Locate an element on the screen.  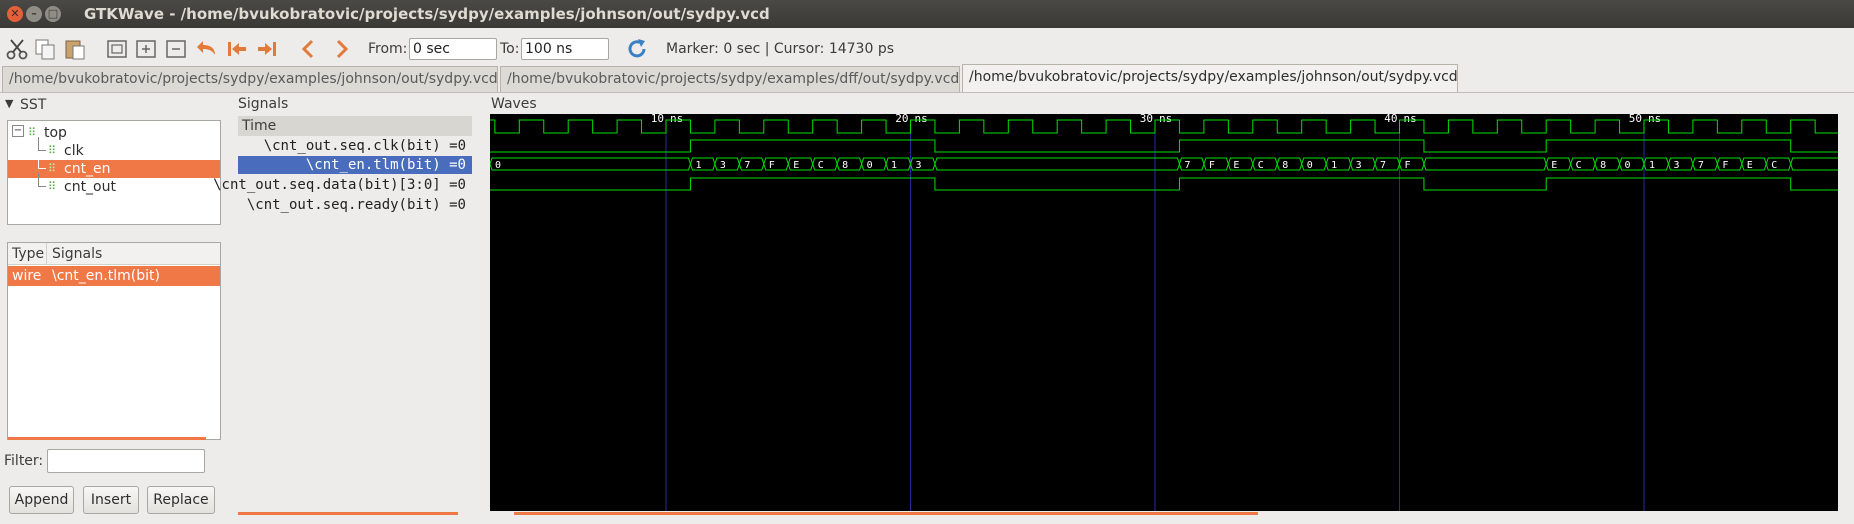
hierarchy-tree: − ⠿ top ⠿ clk ⠿ cnt_en ⠿ cnt_out is located at coordinates (114, 172).